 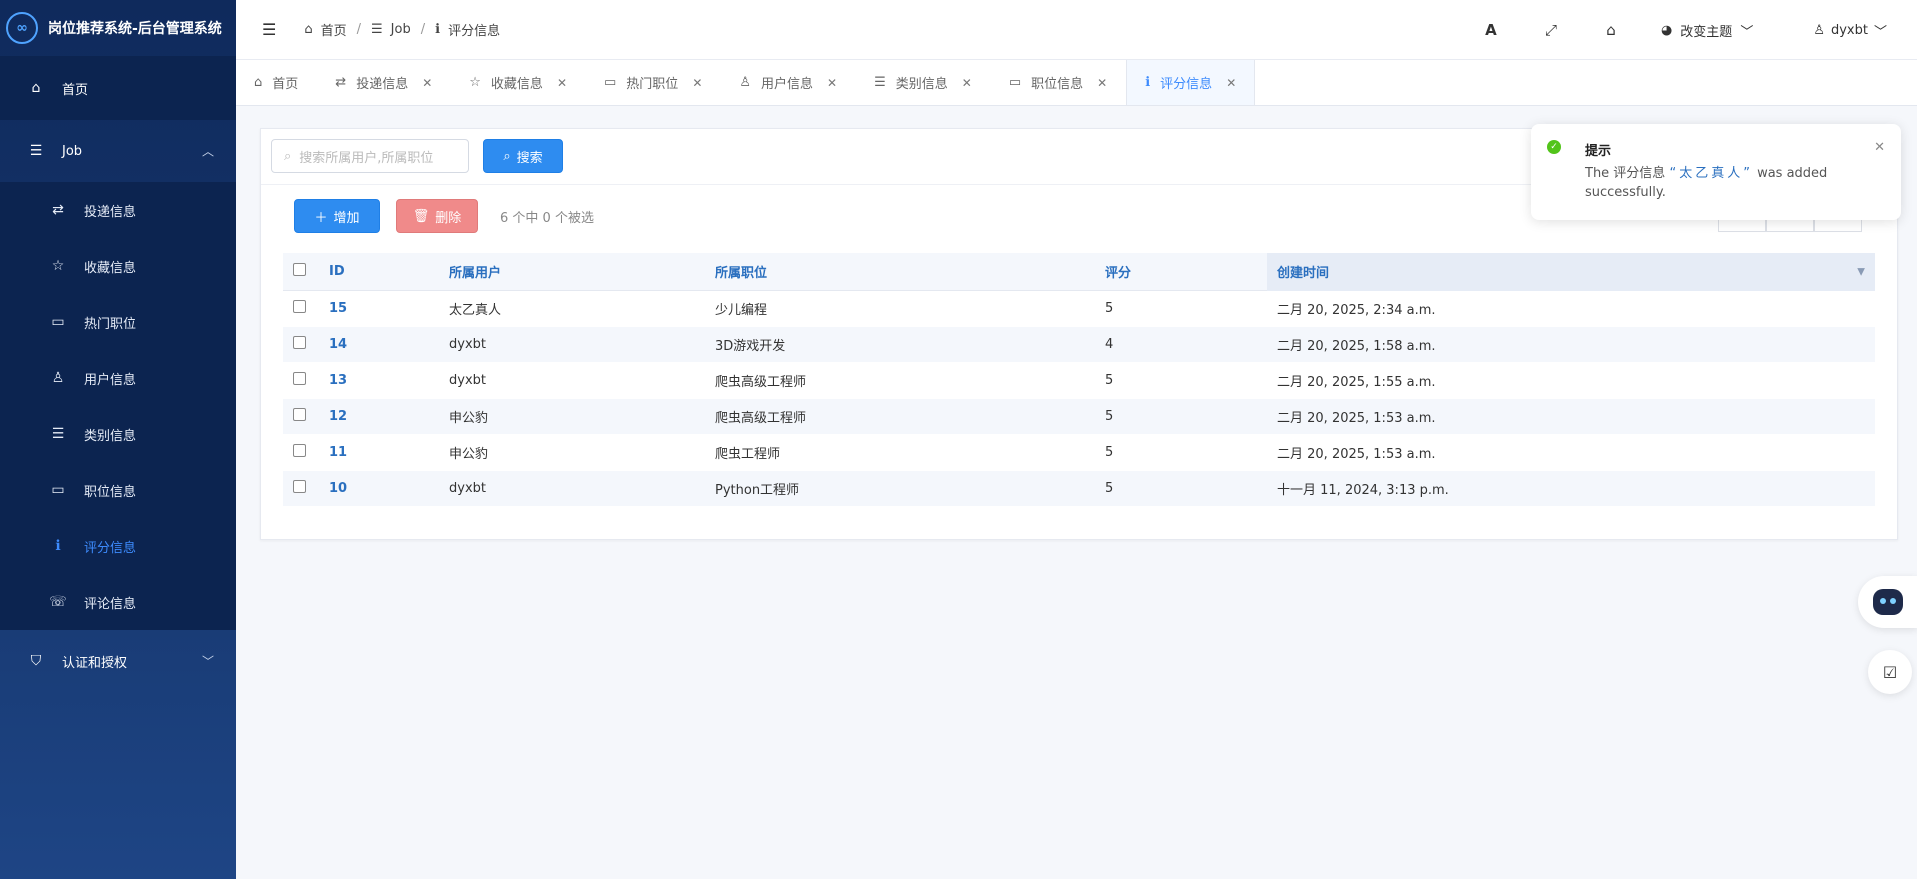 I want to click on action-toolbar: ＋ 增加 🗑 删除 6 个中 0 个被选, so click(x=444, y=216).